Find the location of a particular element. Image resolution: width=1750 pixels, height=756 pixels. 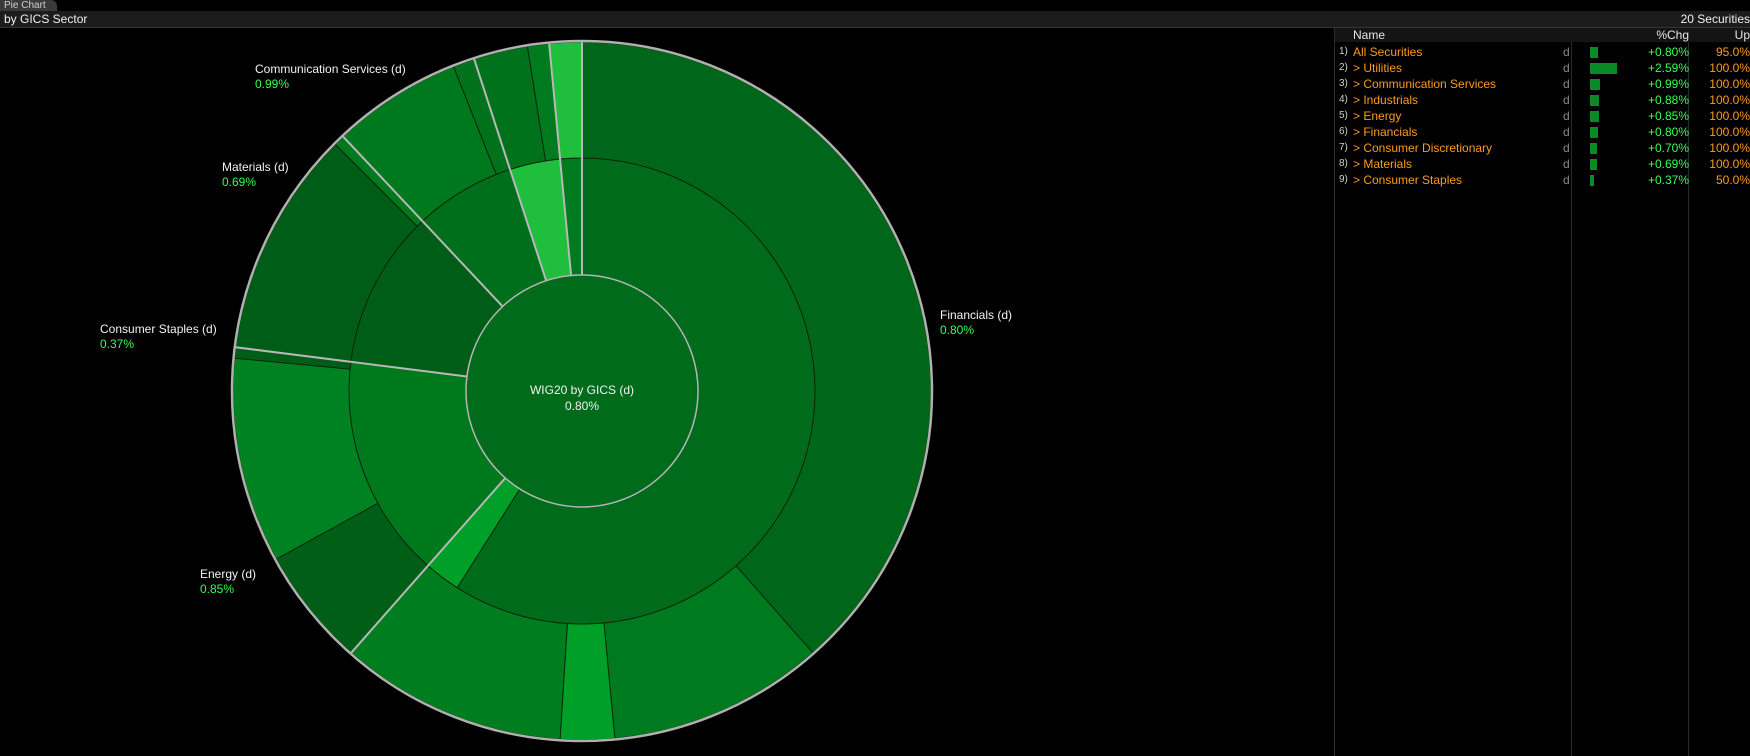

row-chg: +0.69% is located at coordinates (1668, 164).